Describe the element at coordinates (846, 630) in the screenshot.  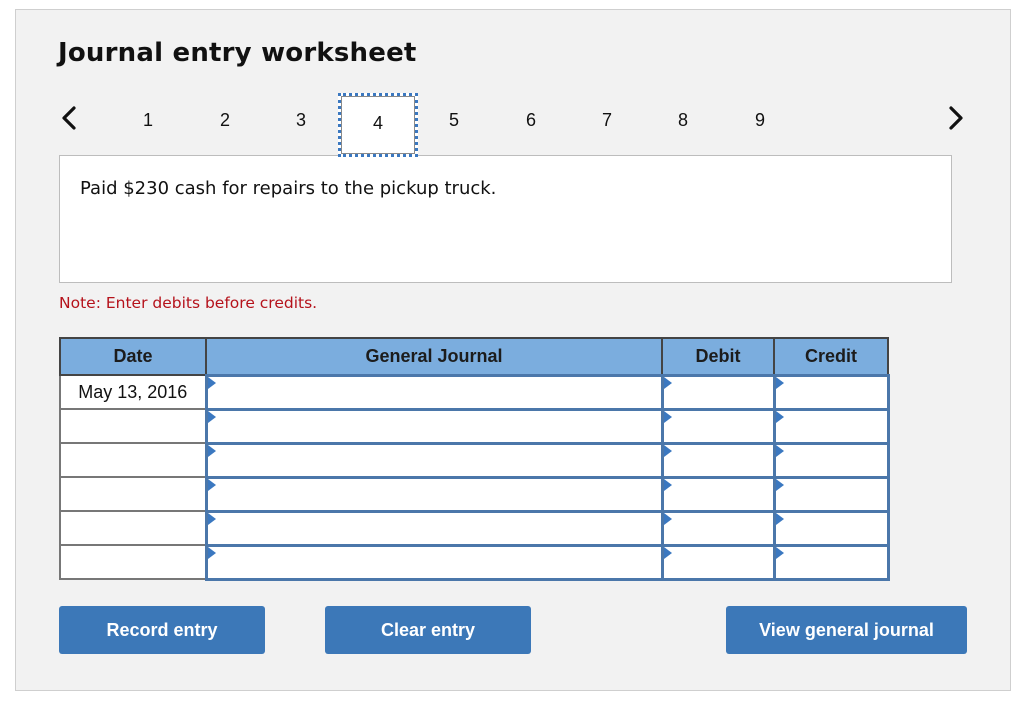
I see `view-general-journal-button: View general journal` at that location.